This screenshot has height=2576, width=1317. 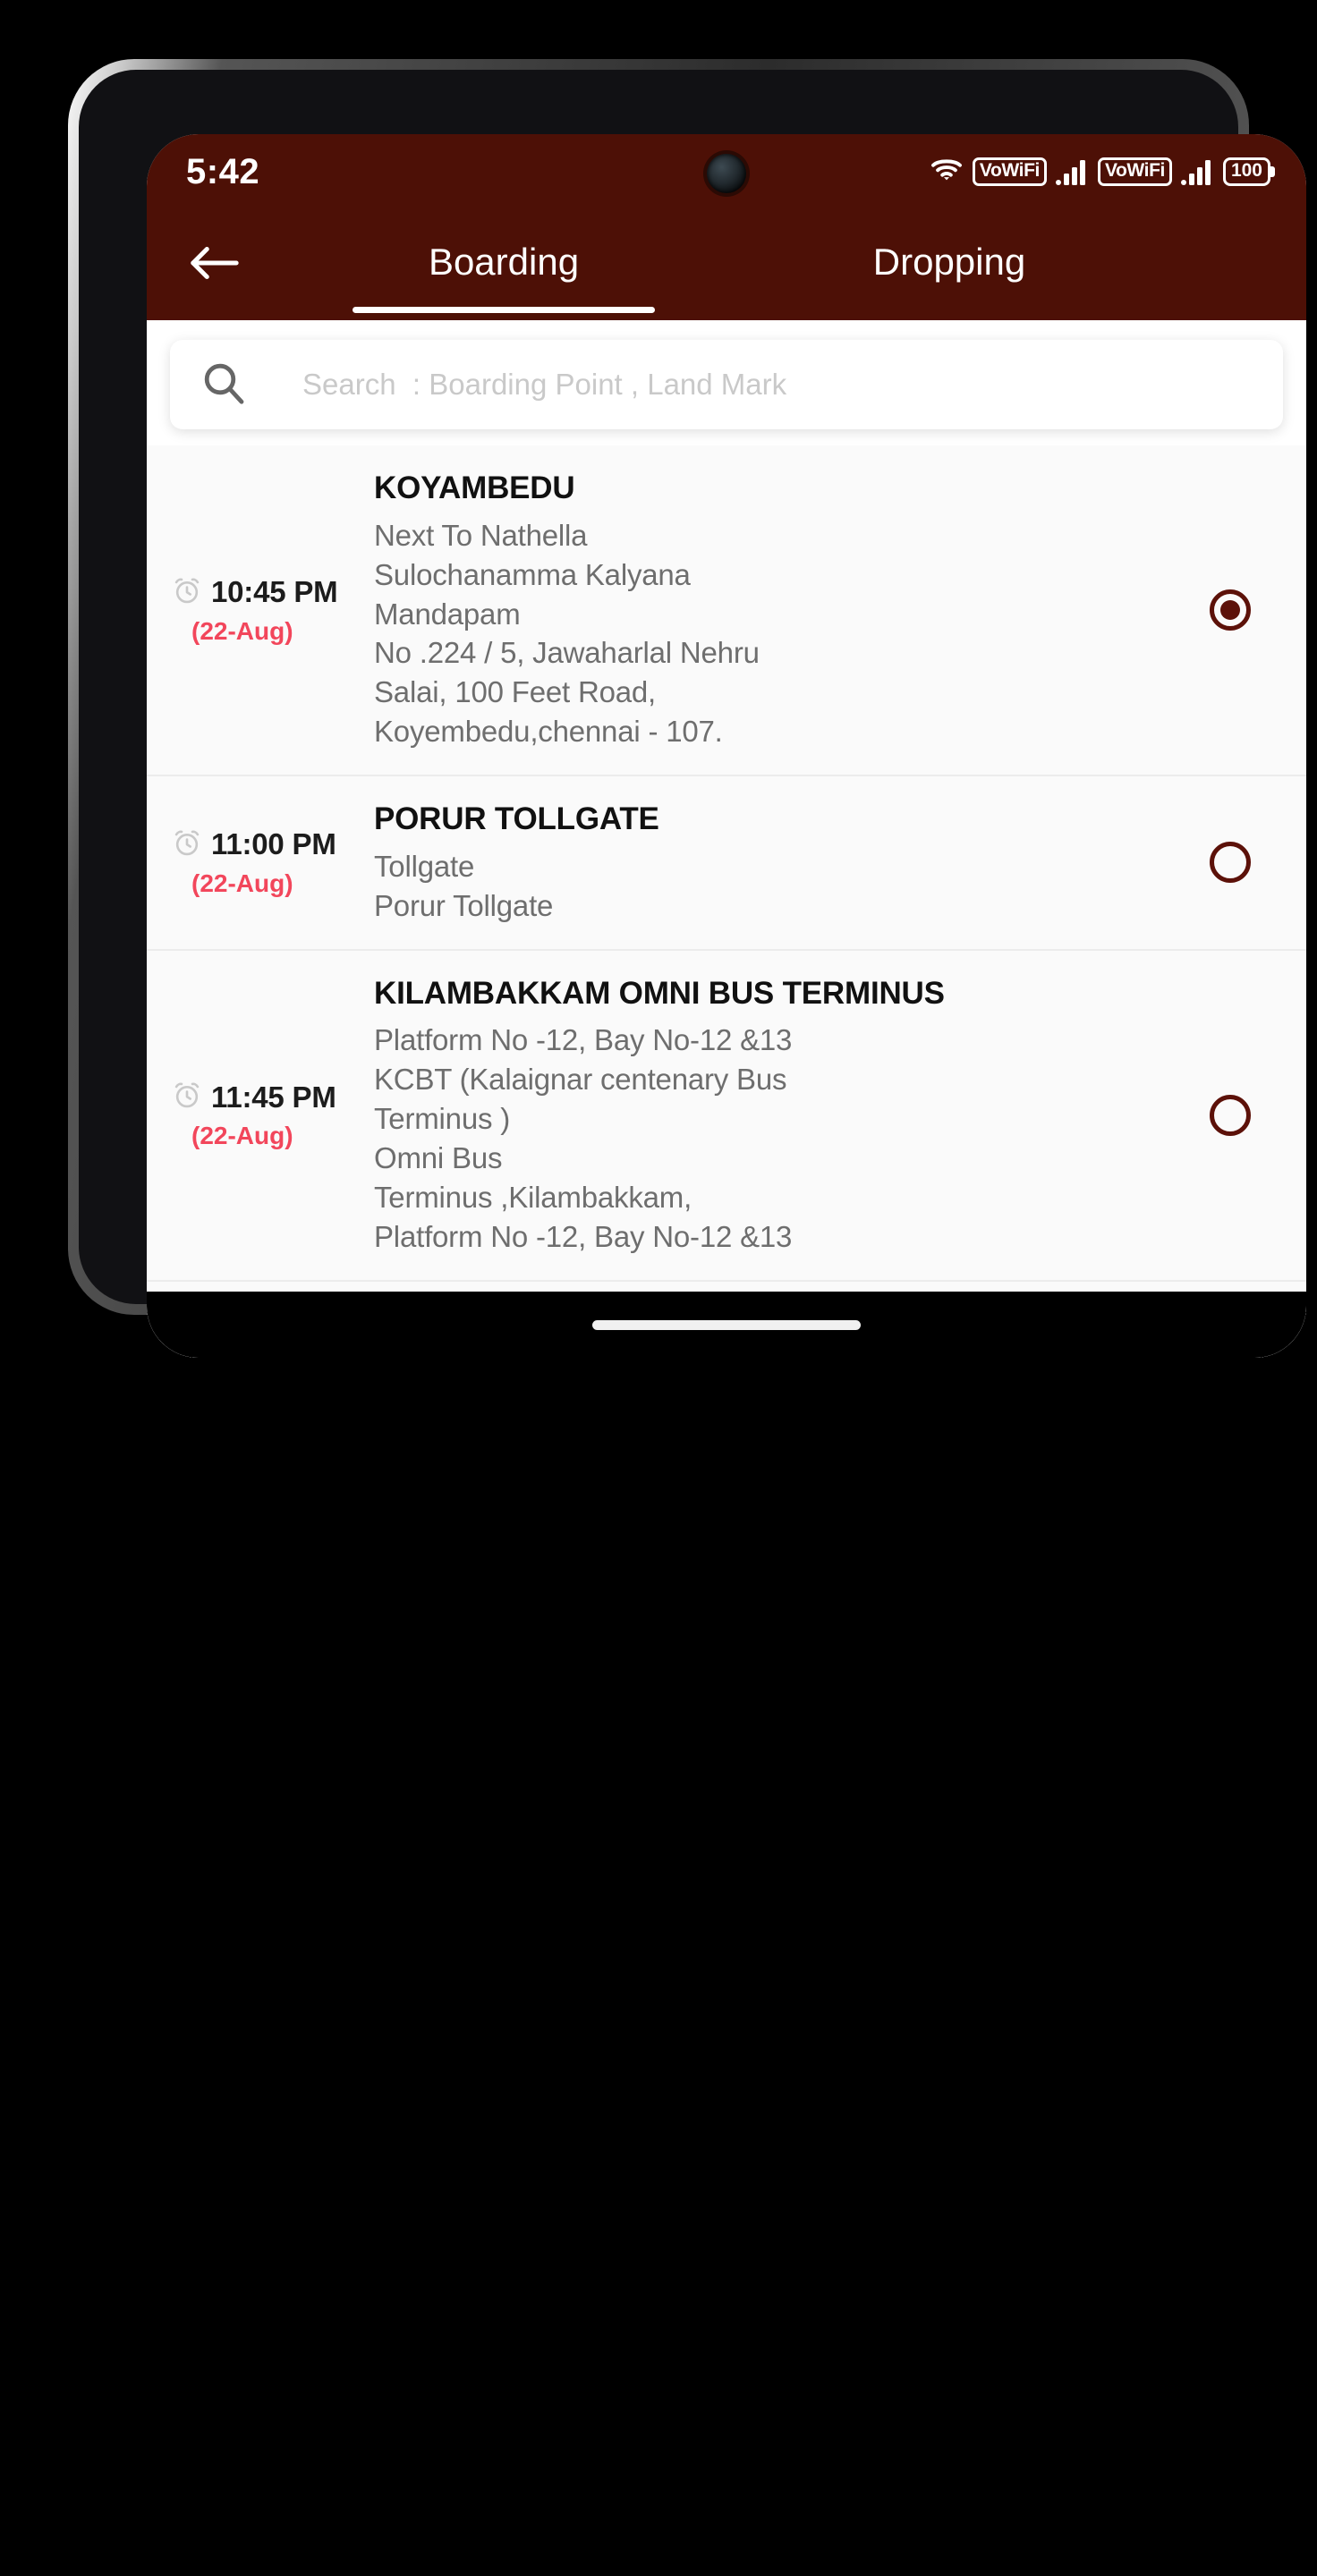 I want to click on status-bar: 5:42 VoWiFi VoWiFi 100, so click(x=726, y=171).